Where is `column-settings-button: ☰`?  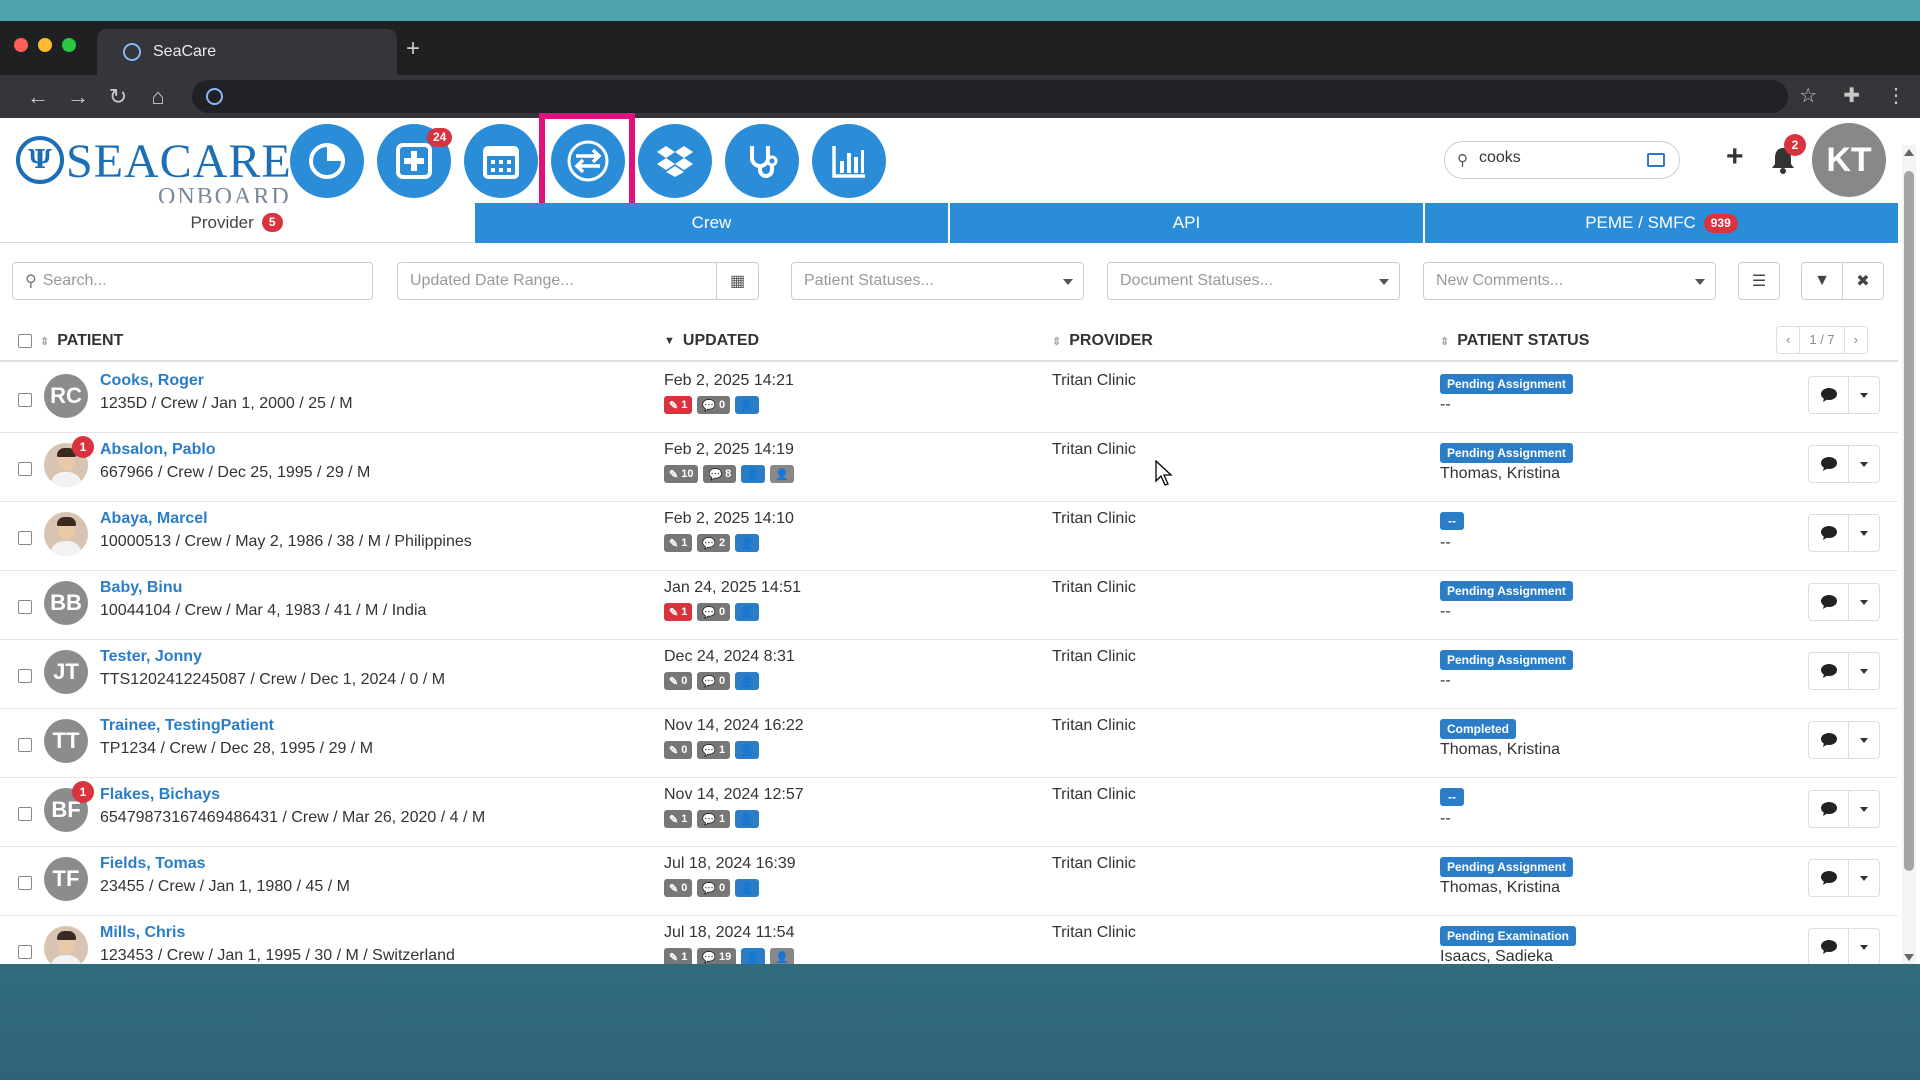
column-settings-button: ☰ is located at coordinates (1759, 281).